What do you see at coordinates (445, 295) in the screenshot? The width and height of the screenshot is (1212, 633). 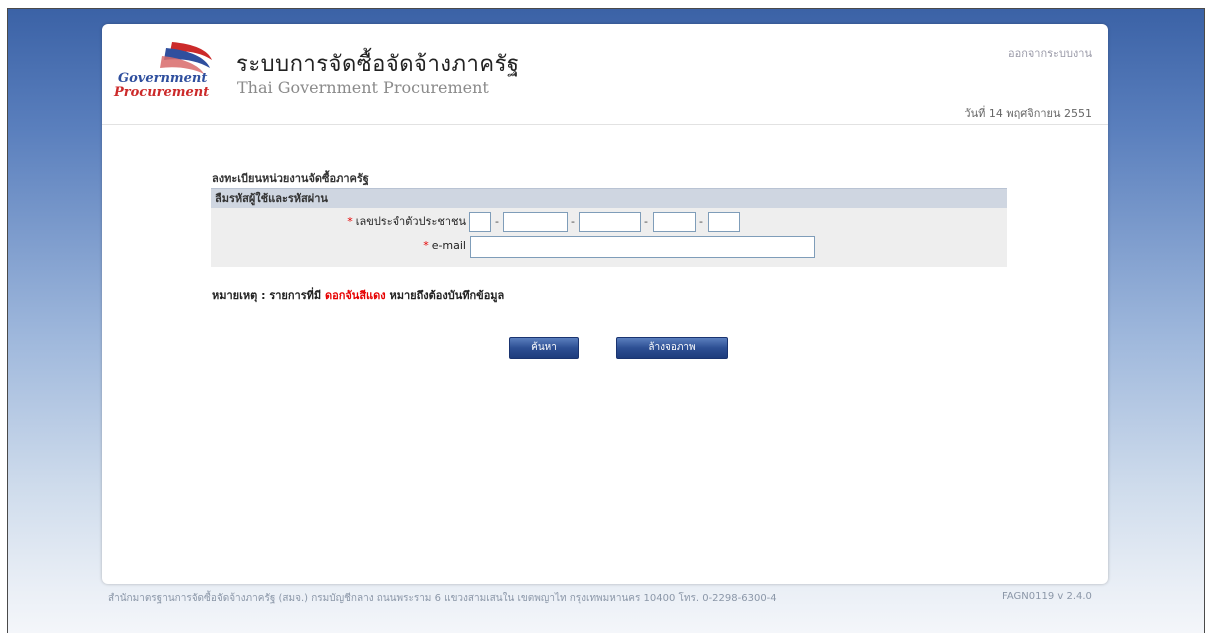 I see `note-suffix: หมายถึงต้องบันทึกข้อมูล` at bounding box center [445, 295].